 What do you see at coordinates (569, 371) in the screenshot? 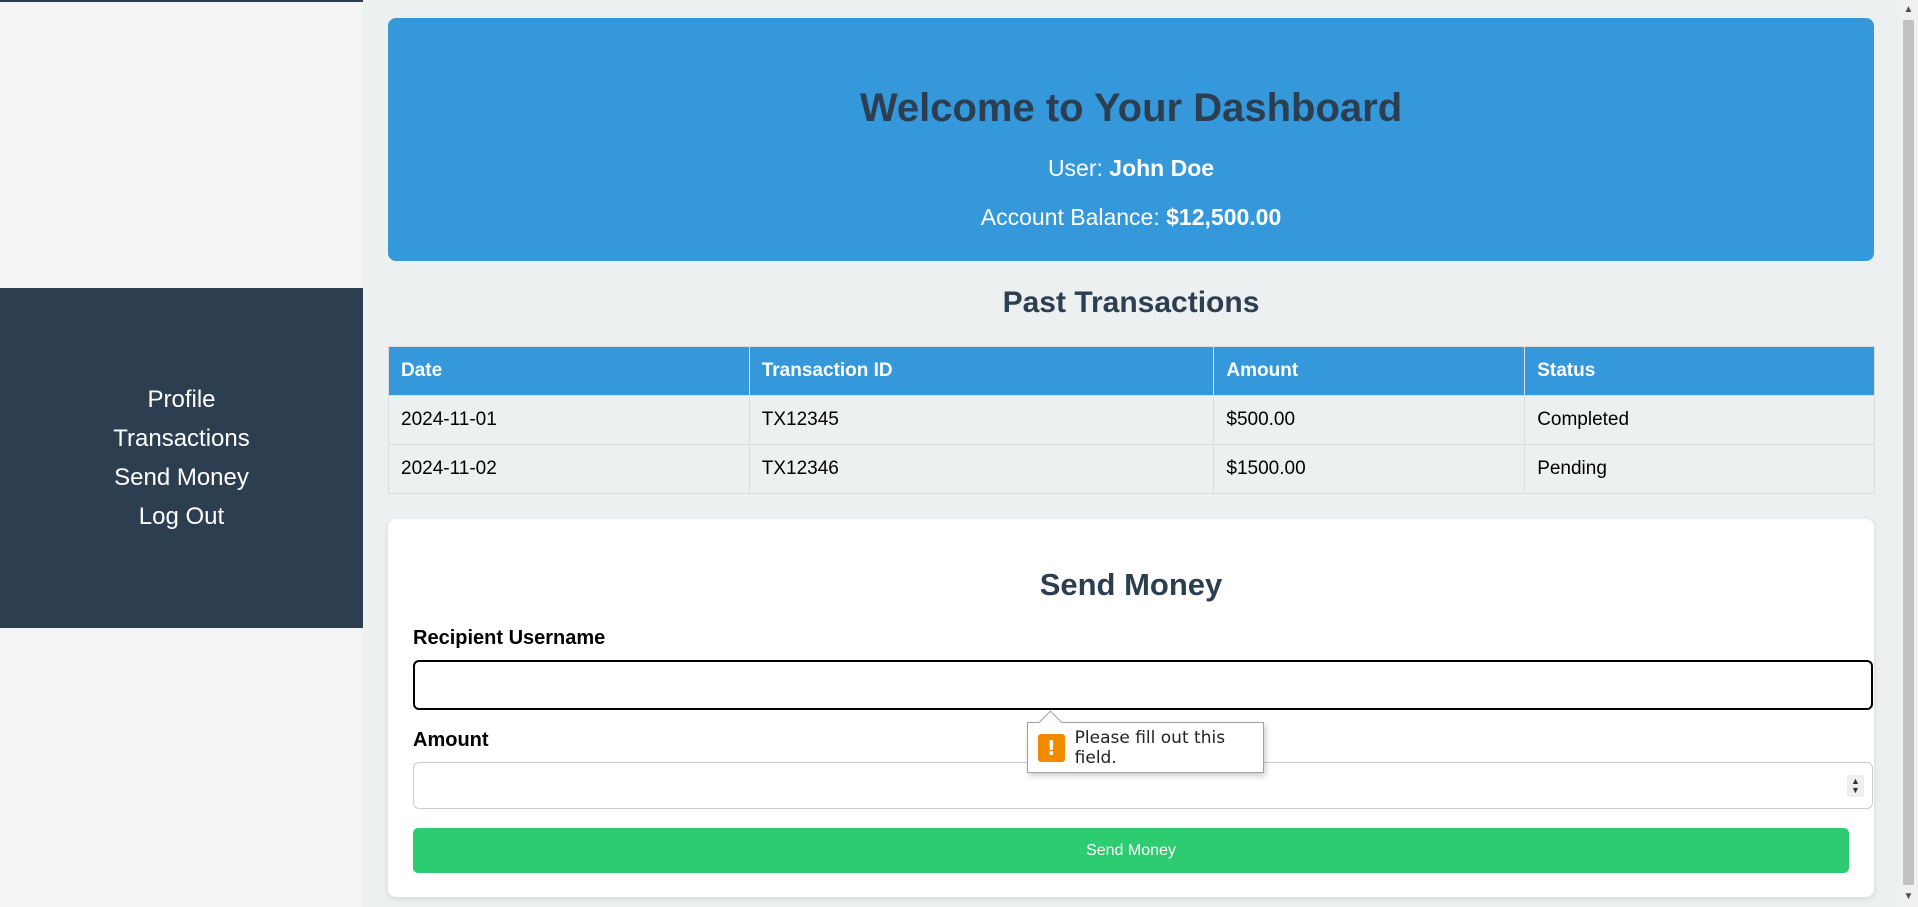
I see `column-header-date: Date` at bounding box center [569, 371].